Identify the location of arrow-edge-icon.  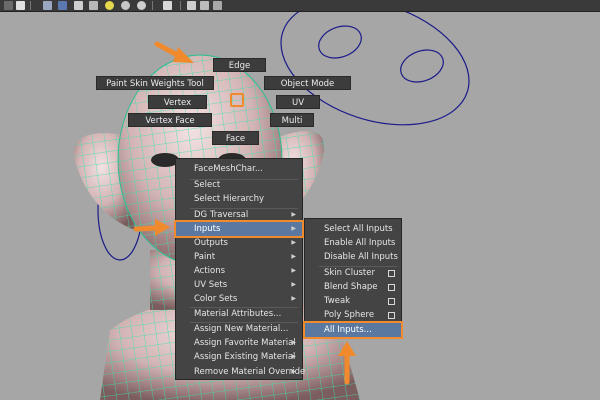
(174, 52).